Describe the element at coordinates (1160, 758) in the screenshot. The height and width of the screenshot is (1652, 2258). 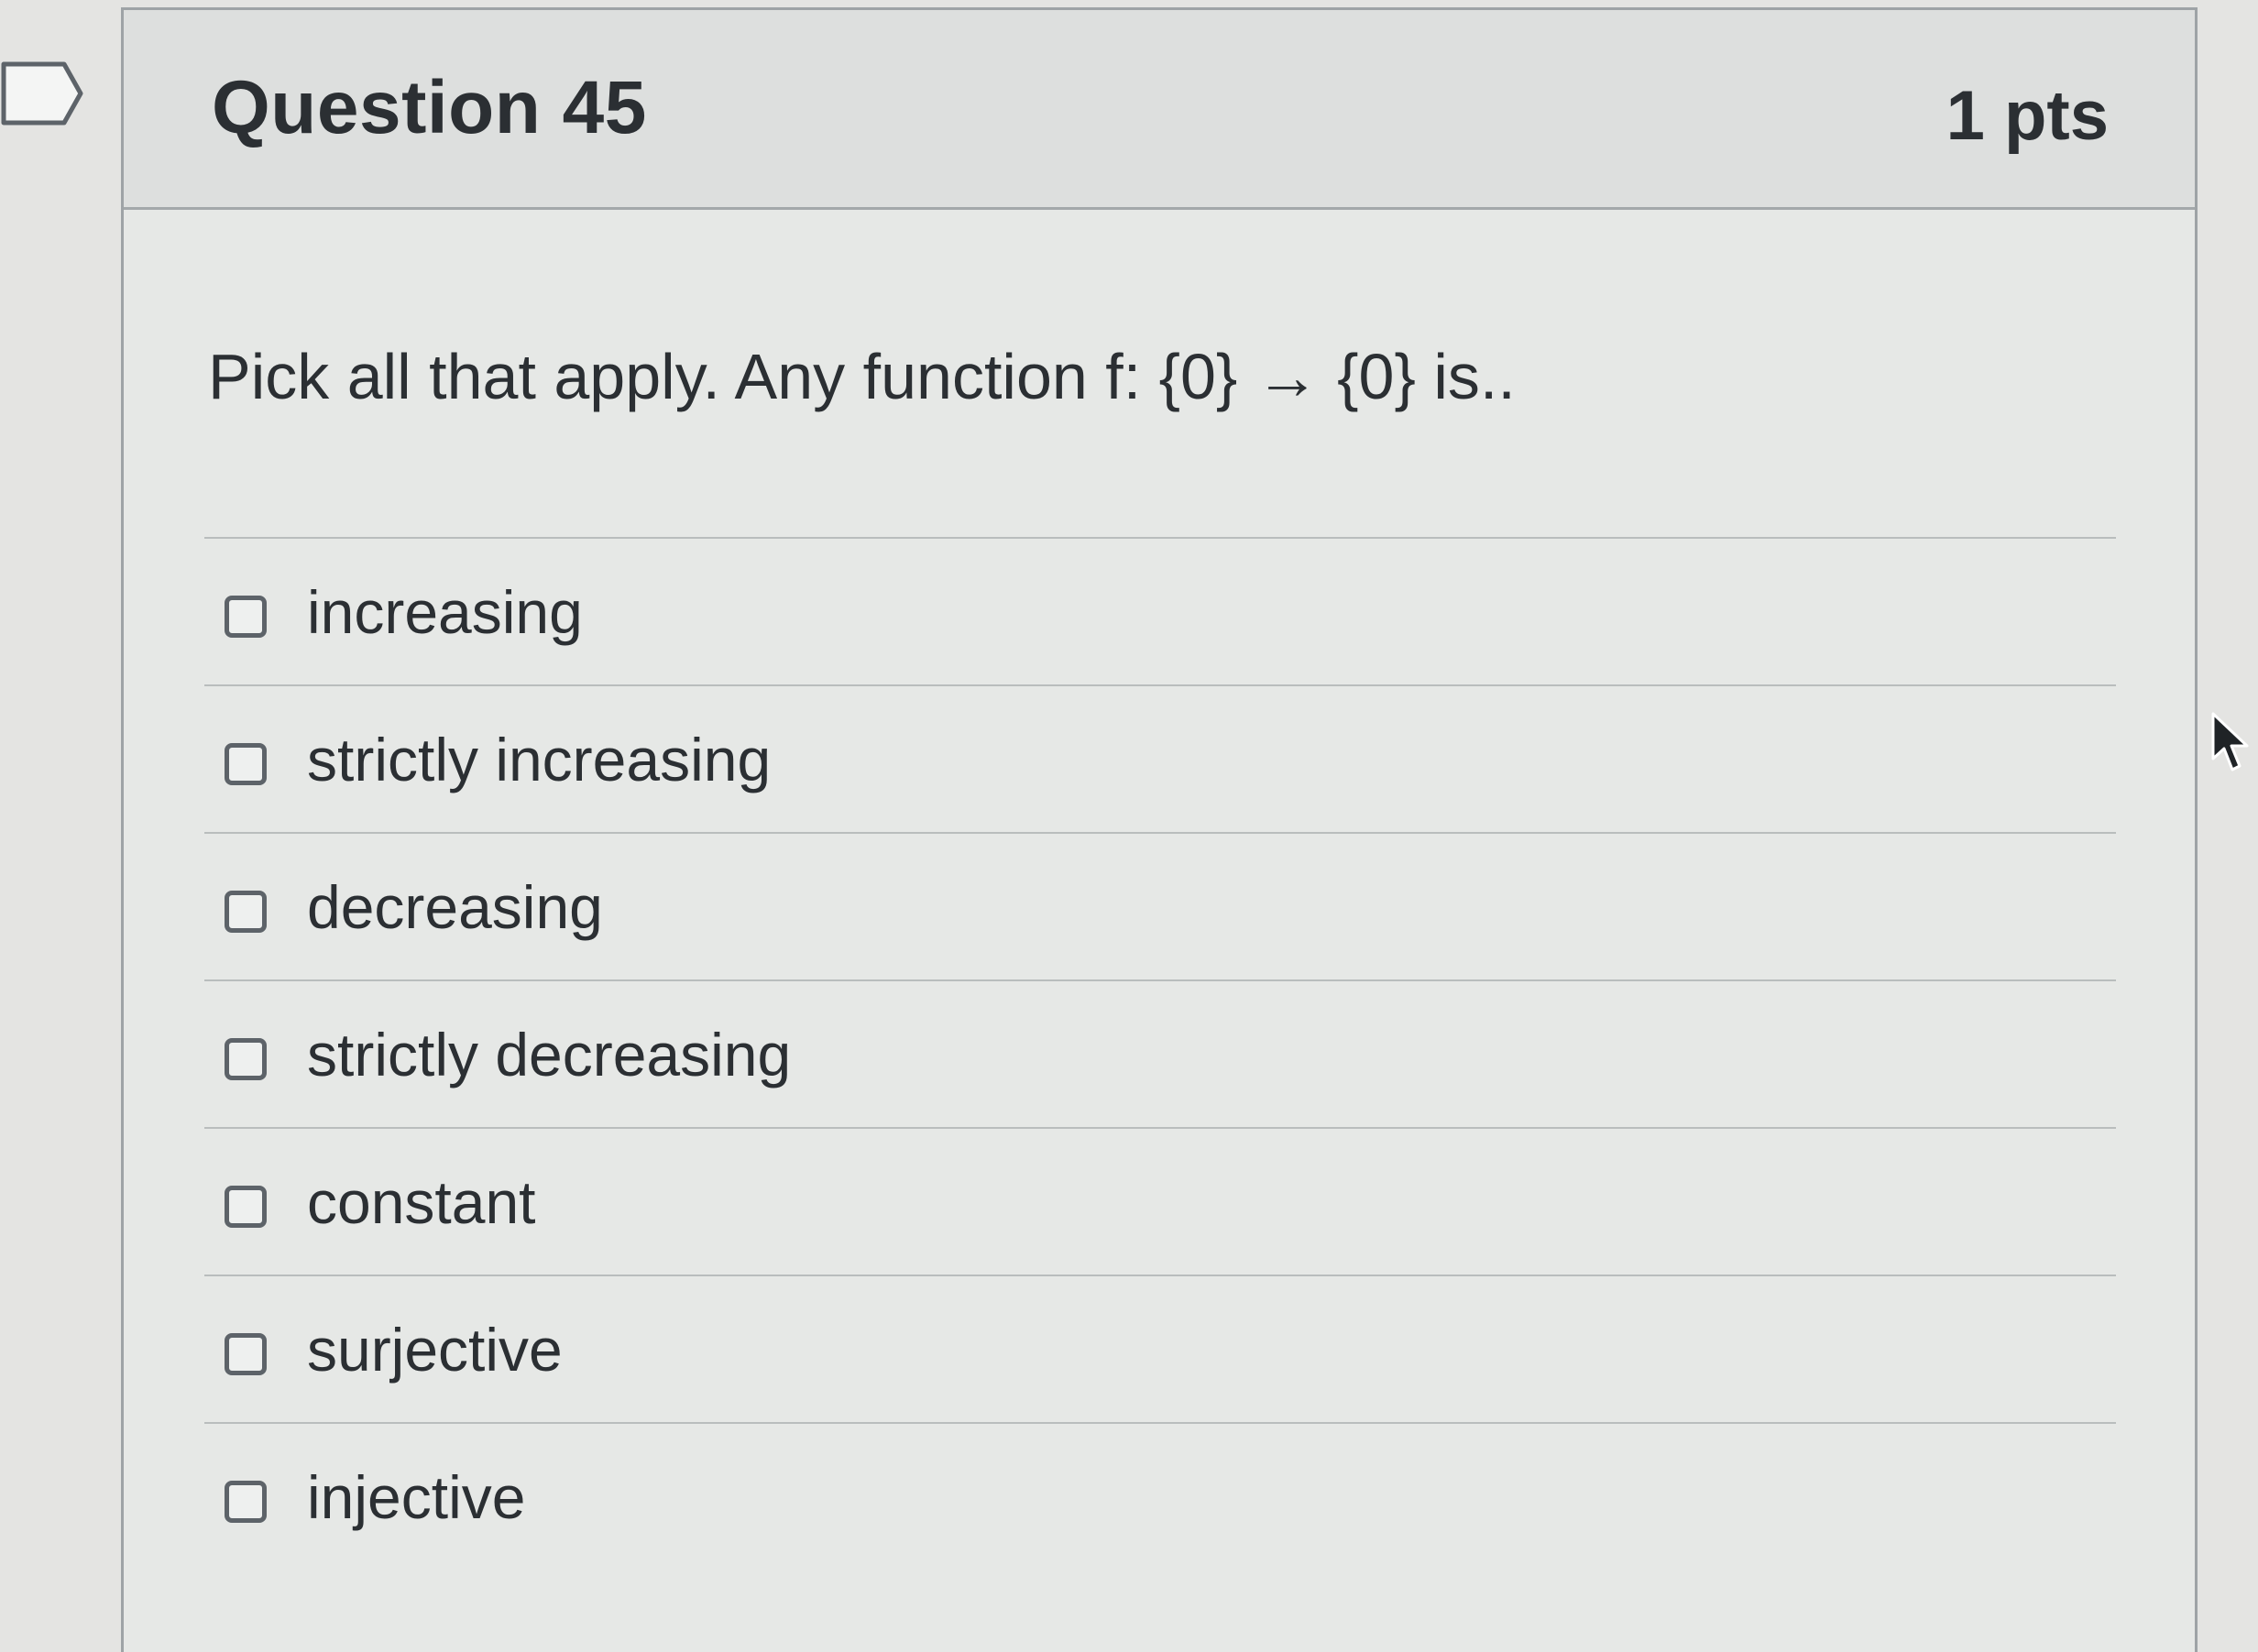
I see `answer-option: strictly increasing` at that location.